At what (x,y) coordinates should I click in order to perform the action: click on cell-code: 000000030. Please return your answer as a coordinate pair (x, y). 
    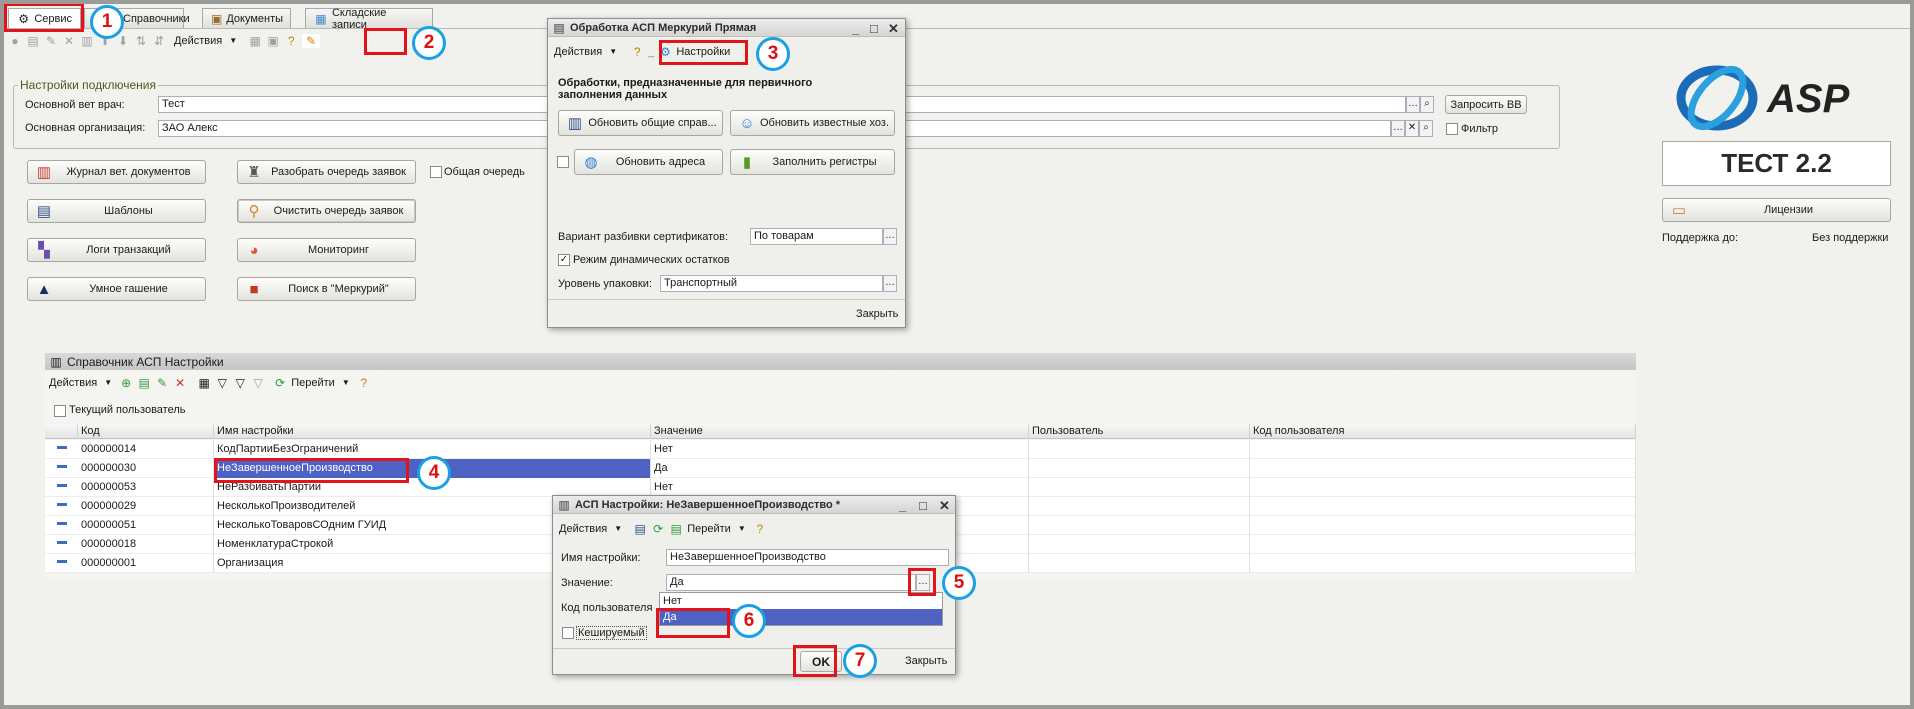
    Looking at the image, I should click on (146, 468).